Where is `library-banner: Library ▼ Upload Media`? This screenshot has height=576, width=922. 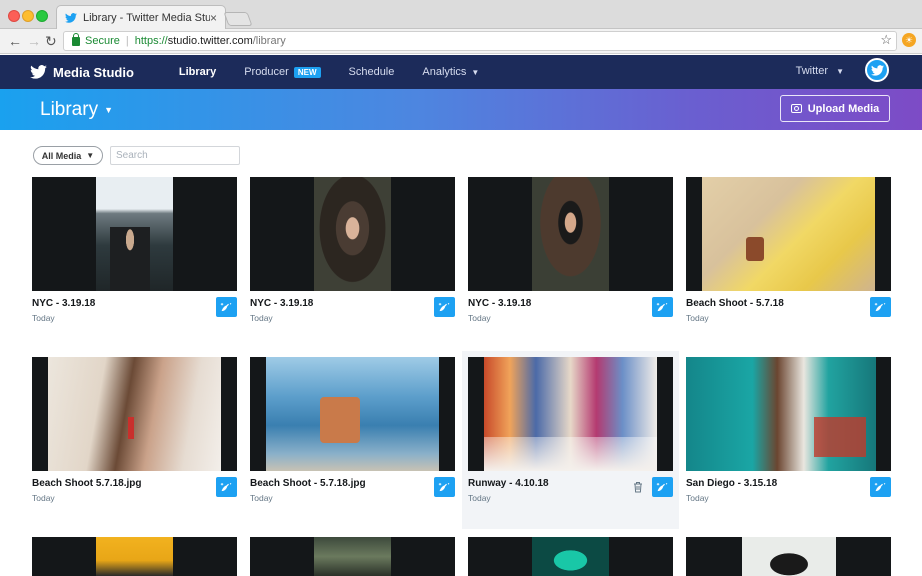
library-banner: Library ▼ Upload Media is located at coordinates (461, 109).